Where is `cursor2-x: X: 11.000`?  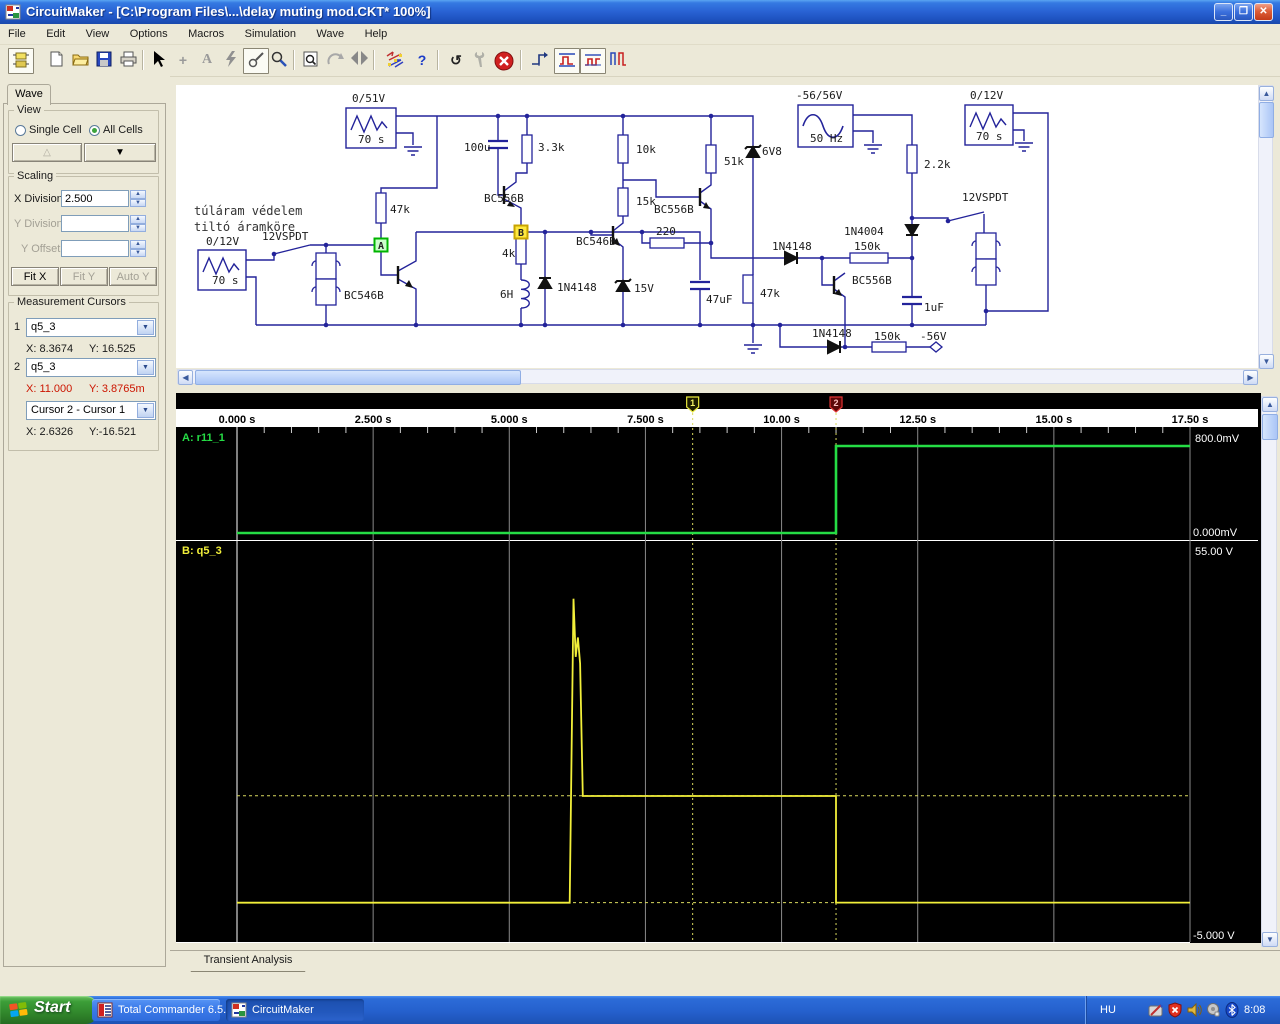 cursor2-x: X: 11.000 is located at coordinates (49, 389).